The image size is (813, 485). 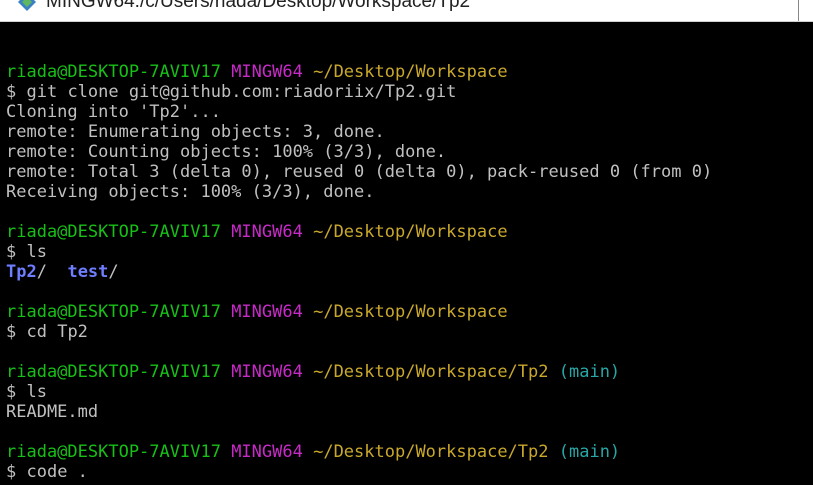 What do you see at coordinates (57, 472) in the screenshot?
I see `command-text: code .` at bounding box center [57, 472].